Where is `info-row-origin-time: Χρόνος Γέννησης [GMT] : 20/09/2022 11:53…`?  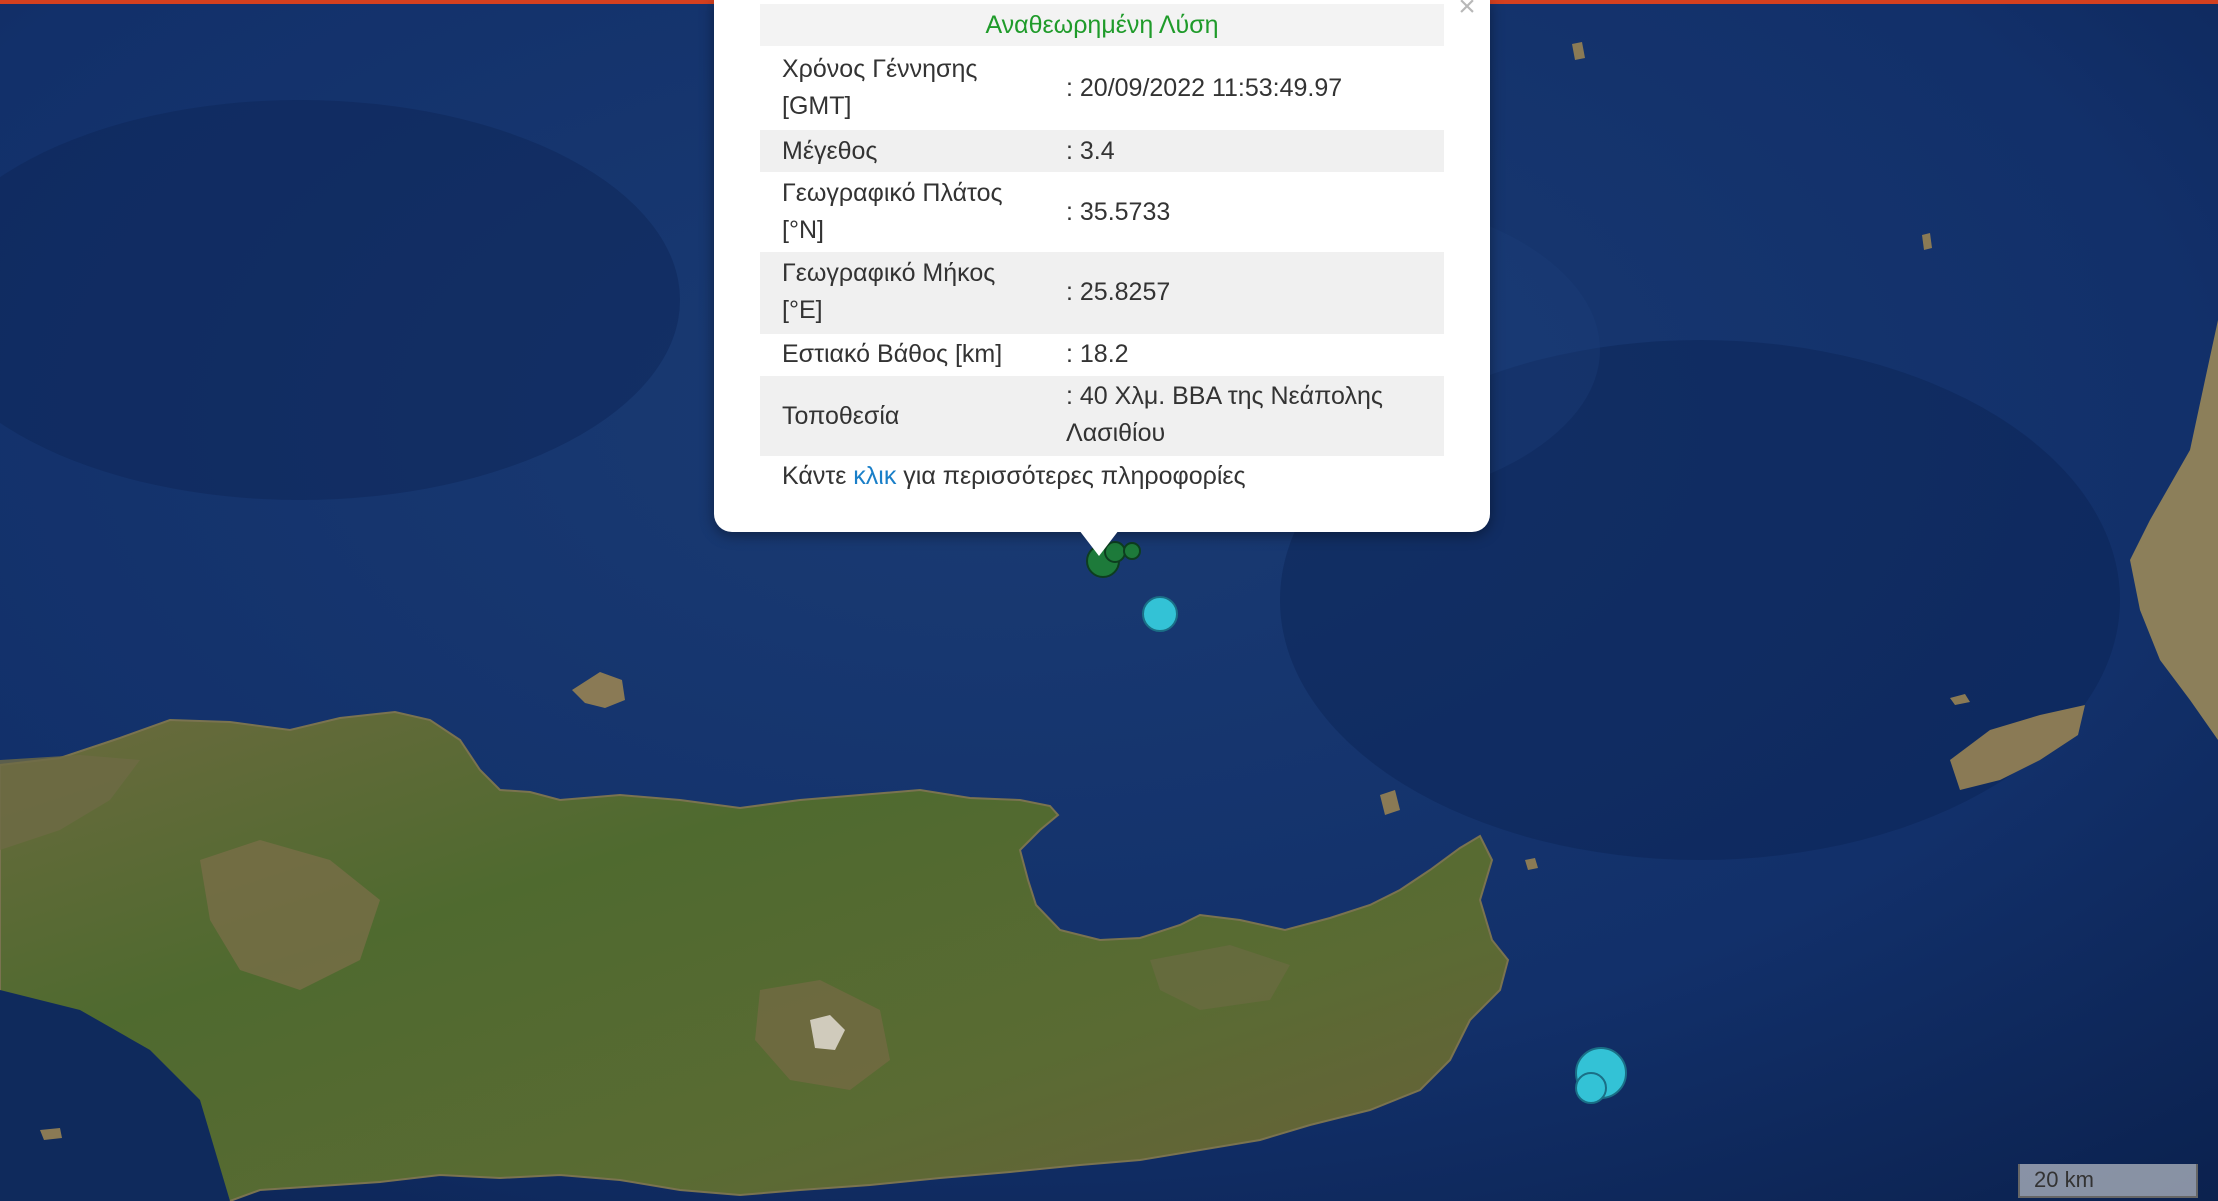 info-row-origin-time: Χρόνος Γέννησης [GMT] : 20/09/2022 11:53… is located at coordinates (1102, 88).